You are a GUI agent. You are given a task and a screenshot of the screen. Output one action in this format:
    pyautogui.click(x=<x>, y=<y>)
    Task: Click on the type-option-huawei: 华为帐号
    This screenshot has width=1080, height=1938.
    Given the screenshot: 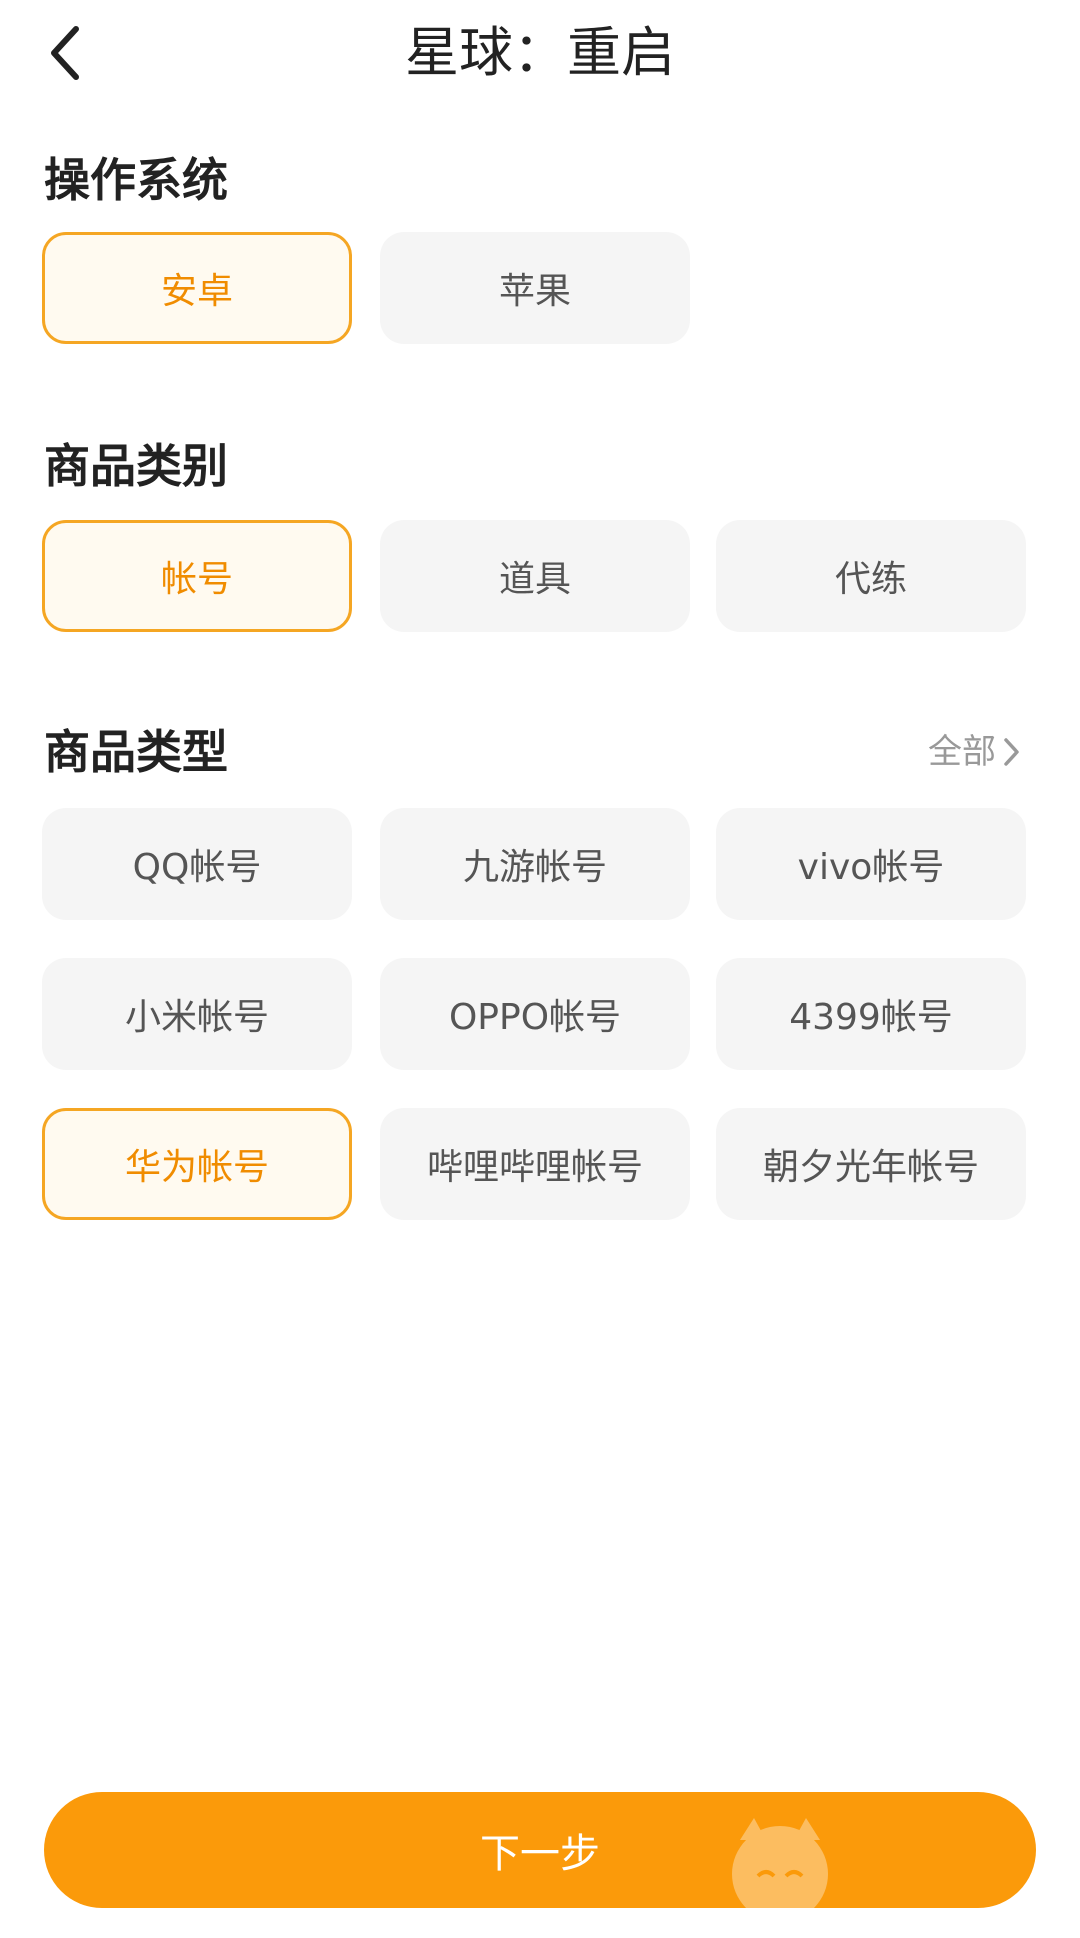 What is the action you would take?
    pyautogui.click(x=197, y=1164)
    